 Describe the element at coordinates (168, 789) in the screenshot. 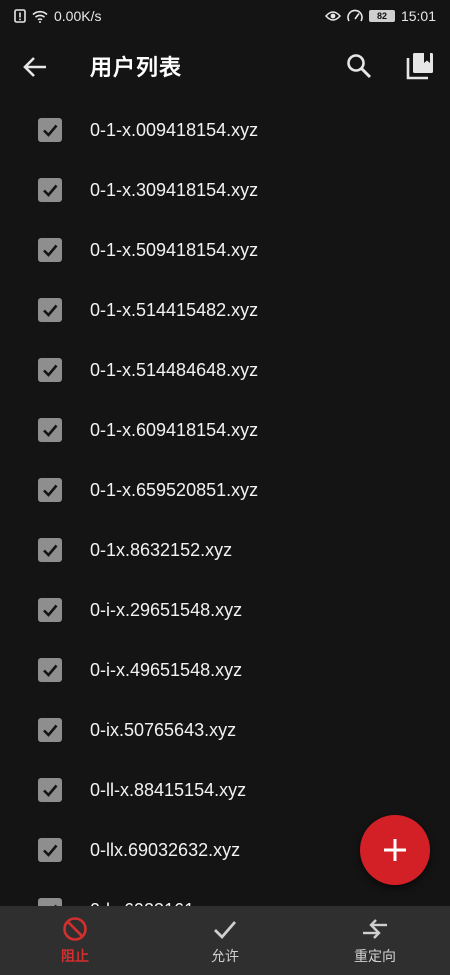

I see `list-item-label: 0-ll-x.88415154.xyz` at that location.